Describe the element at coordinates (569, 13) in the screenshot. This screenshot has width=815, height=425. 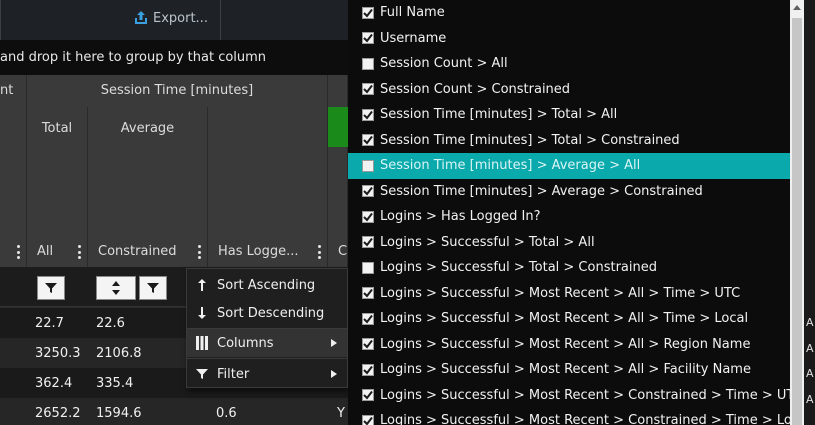
I see `column-chooser-item: Full Name` at that location.